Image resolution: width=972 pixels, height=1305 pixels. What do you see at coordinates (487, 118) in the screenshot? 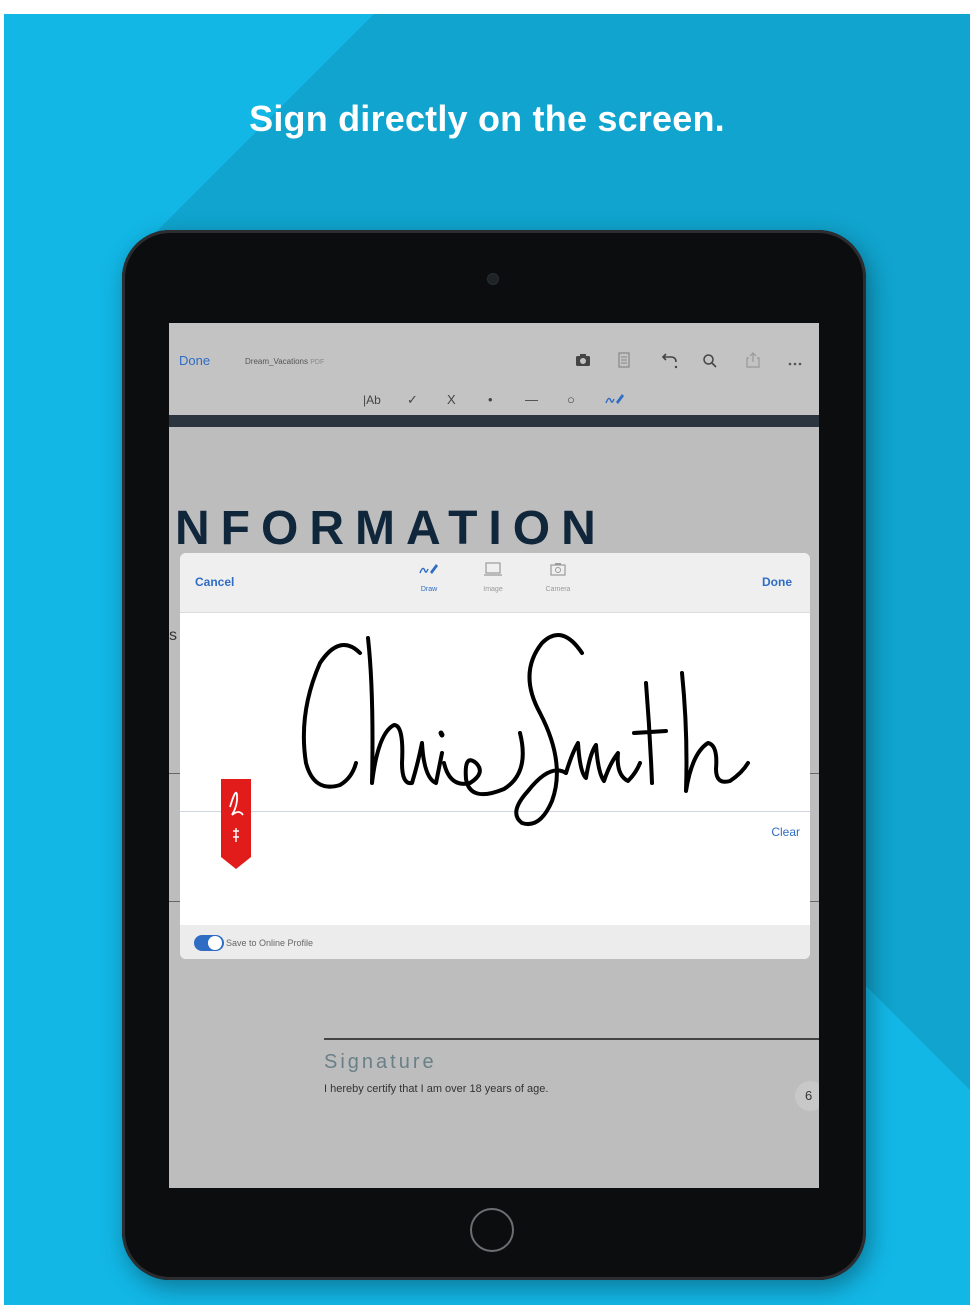
I see `promo-headline: Sign directly on the screen.` at bounding box center [487, 118].